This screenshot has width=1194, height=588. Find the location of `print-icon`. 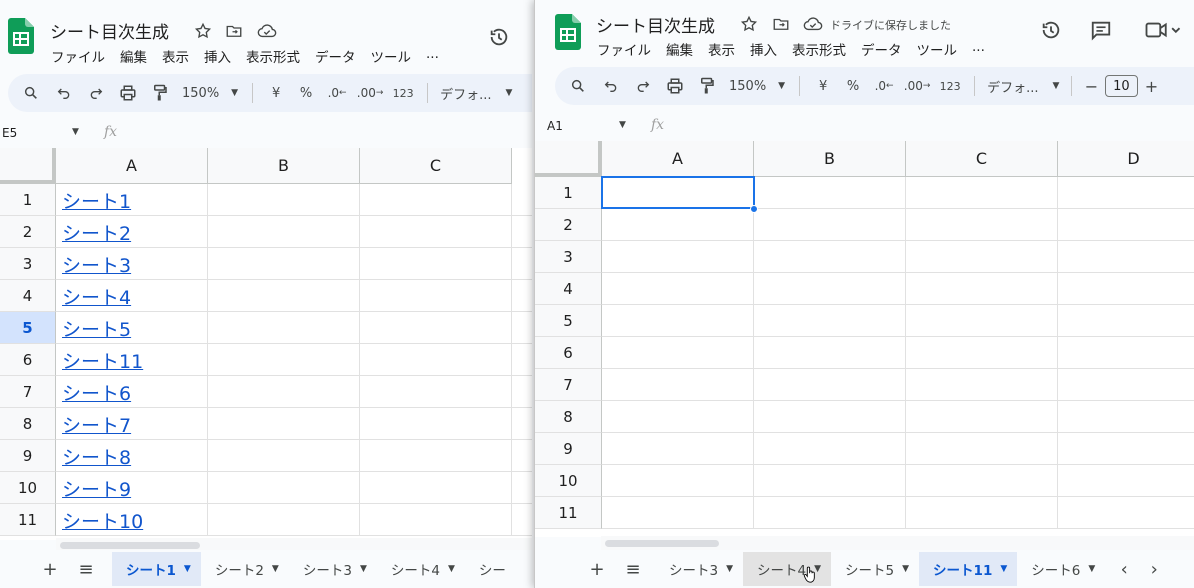

print-icon is located at coordinates (128, 93).